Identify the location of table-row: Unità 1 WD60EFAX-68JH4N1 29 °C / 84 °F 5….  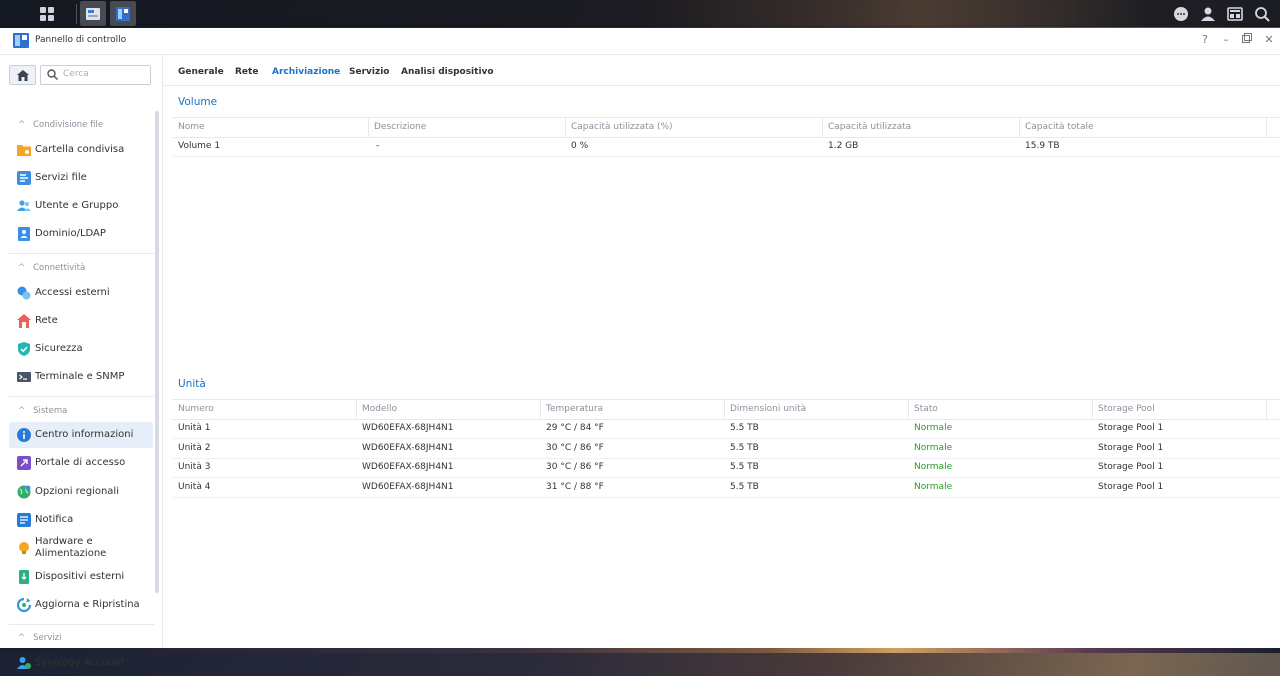
(726, 429).